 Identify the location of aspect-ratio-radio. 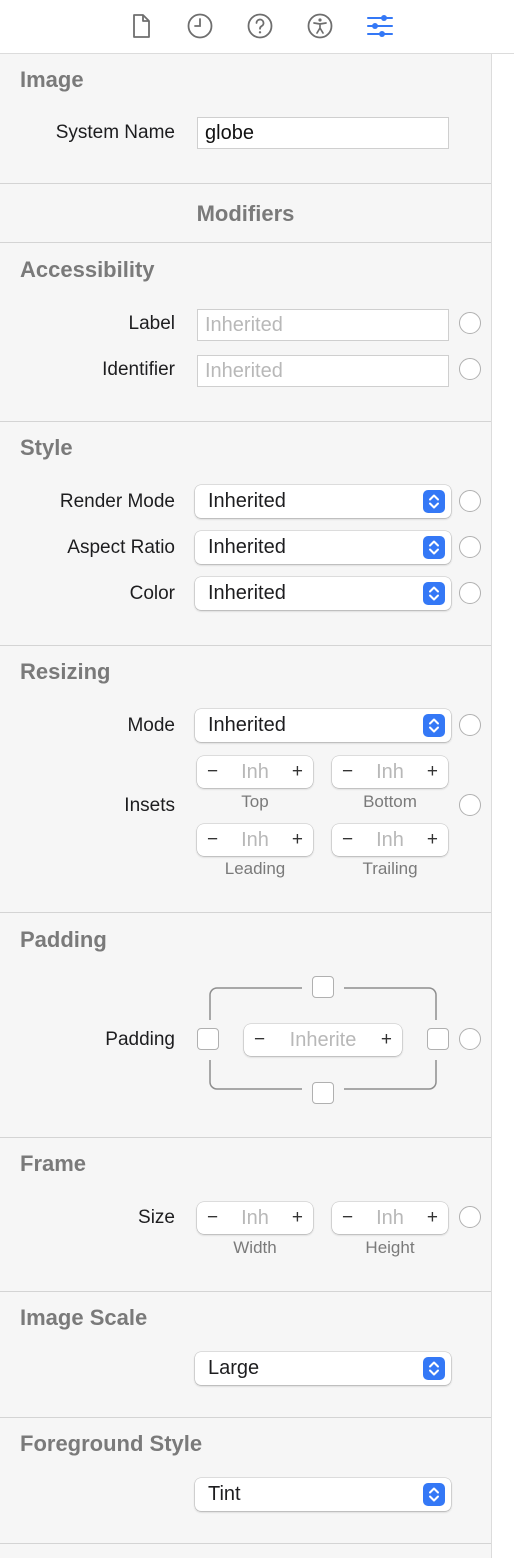
(470, 547).